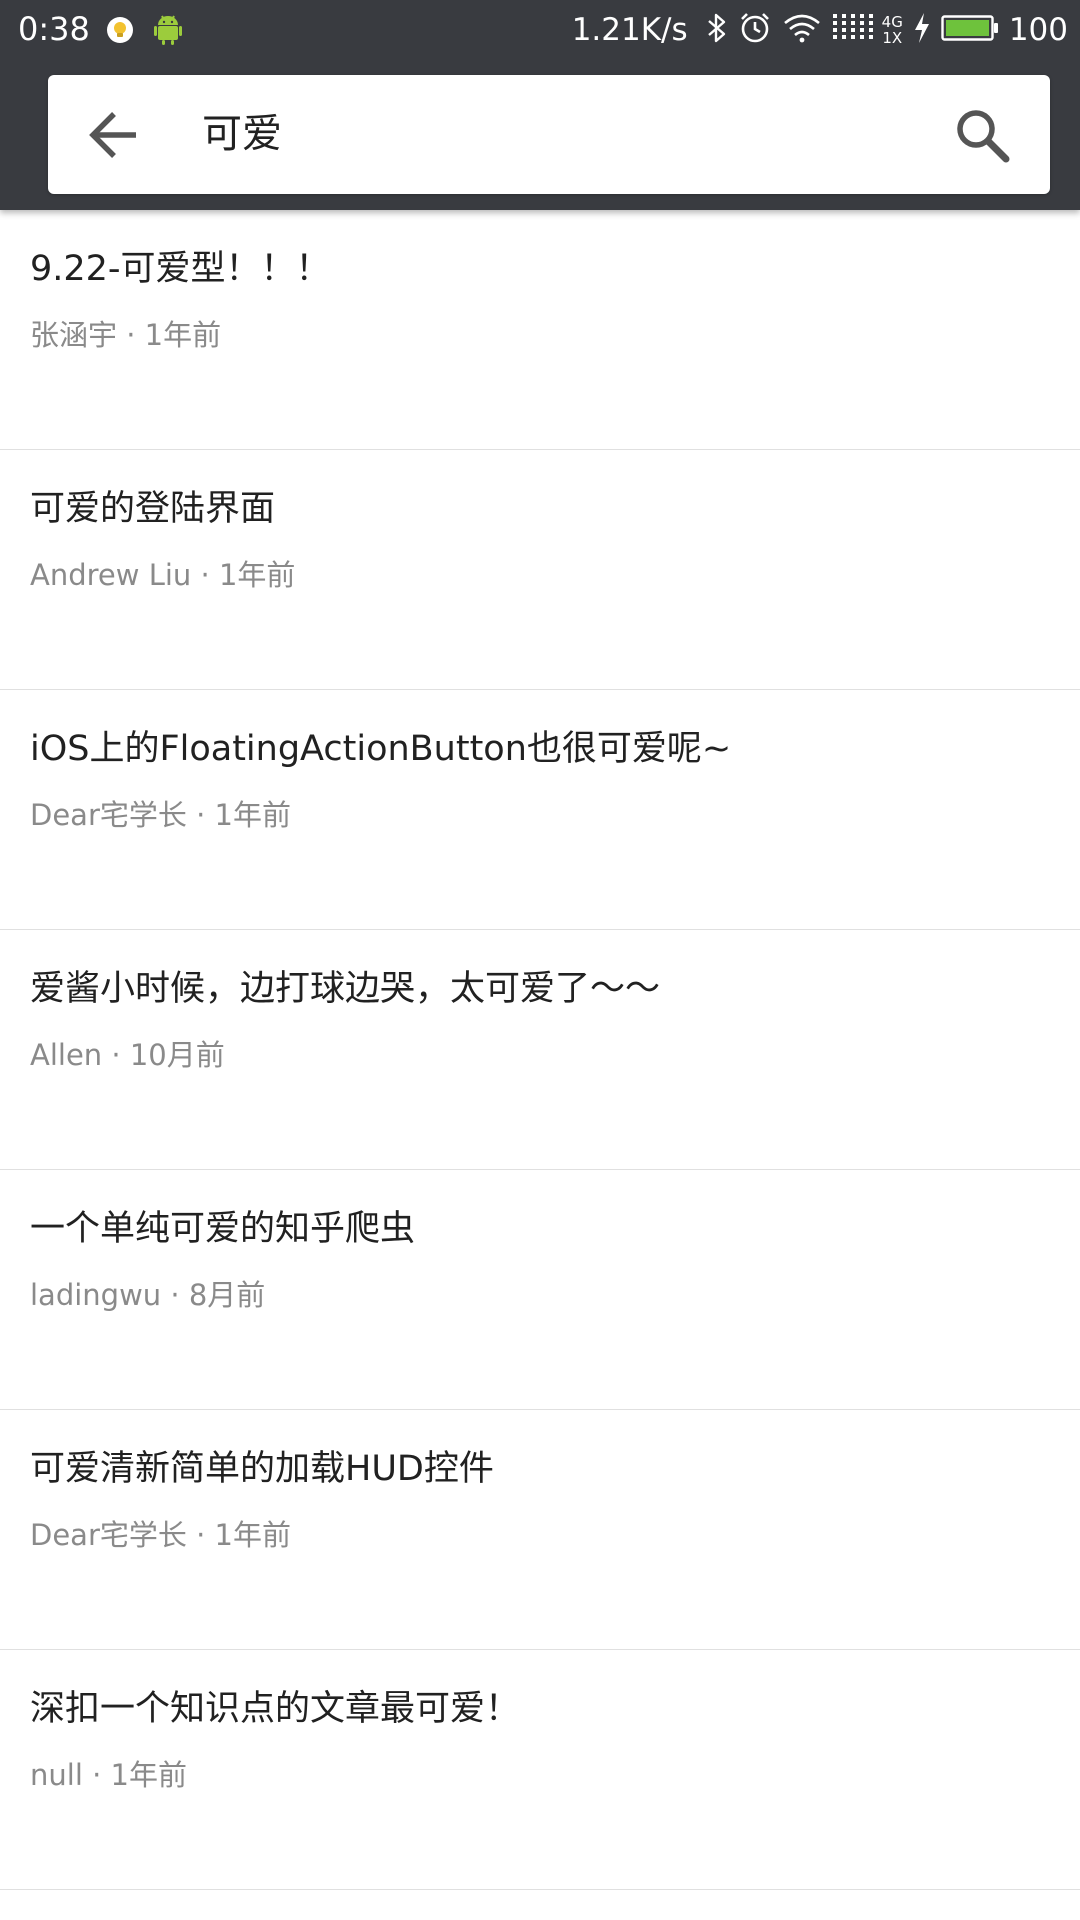 Image resolution: width=1080 pixels, height=1920 pixels. I want to click on result-title: 一个单纯可爱的知乎爬虫, so click(223, 1229).